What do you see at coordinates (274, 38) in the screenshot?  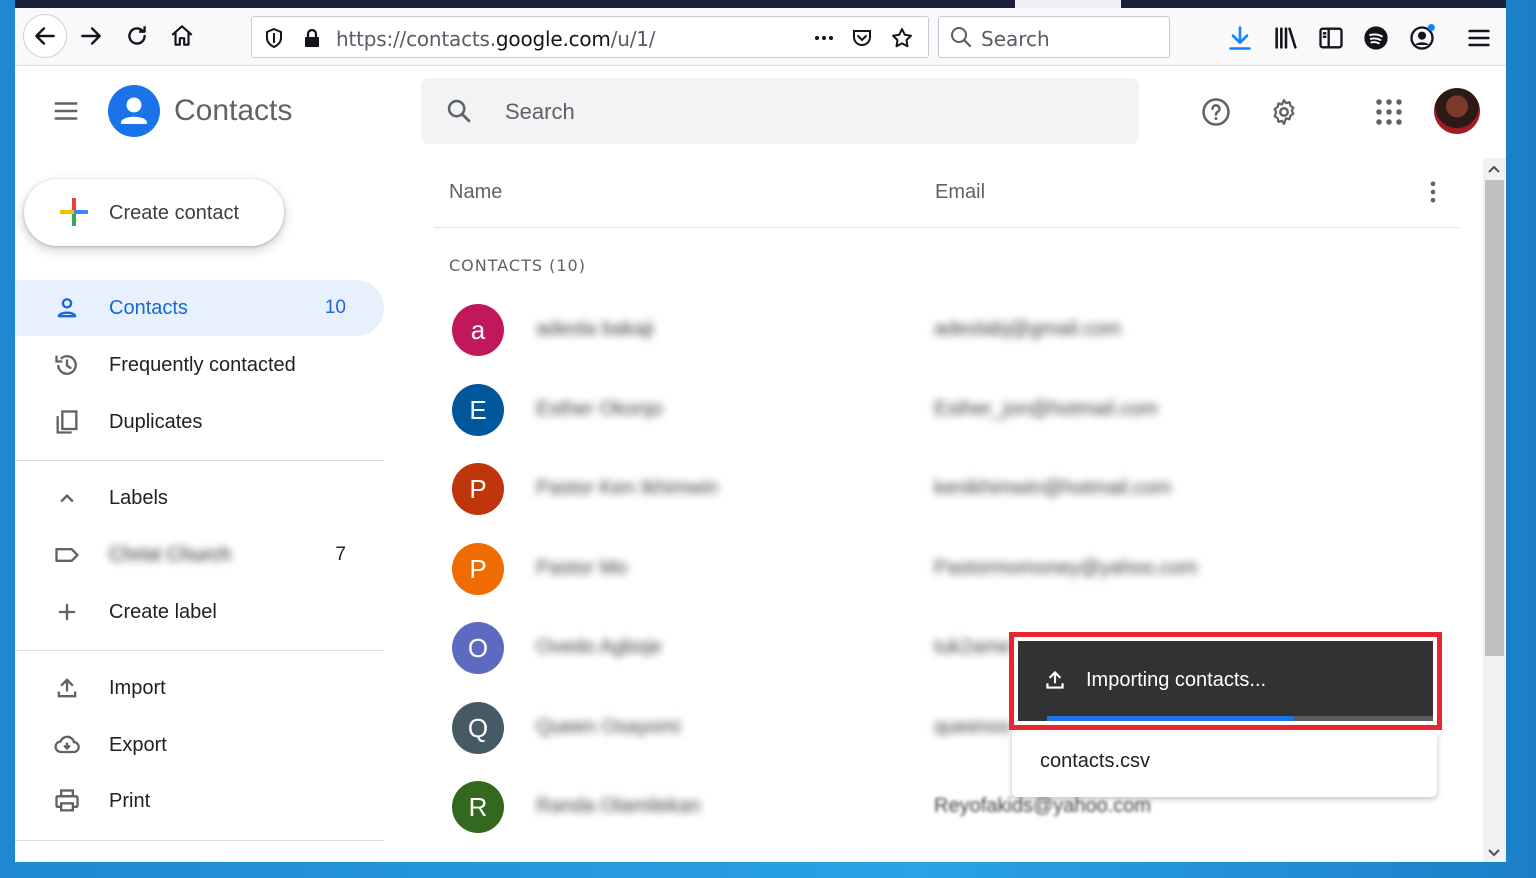 I see `shield-icon` at bounding box center [274, 38].